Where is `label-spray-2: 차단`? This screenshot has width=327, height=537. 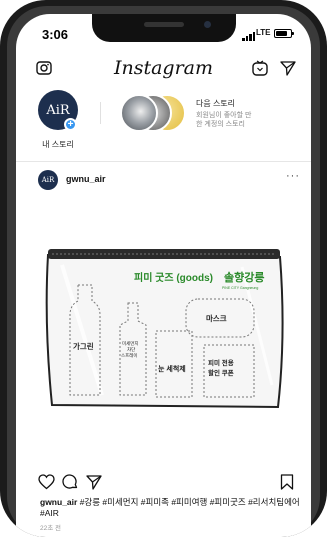
label-spray-2: 차단 is located at coordinates (131, 349).